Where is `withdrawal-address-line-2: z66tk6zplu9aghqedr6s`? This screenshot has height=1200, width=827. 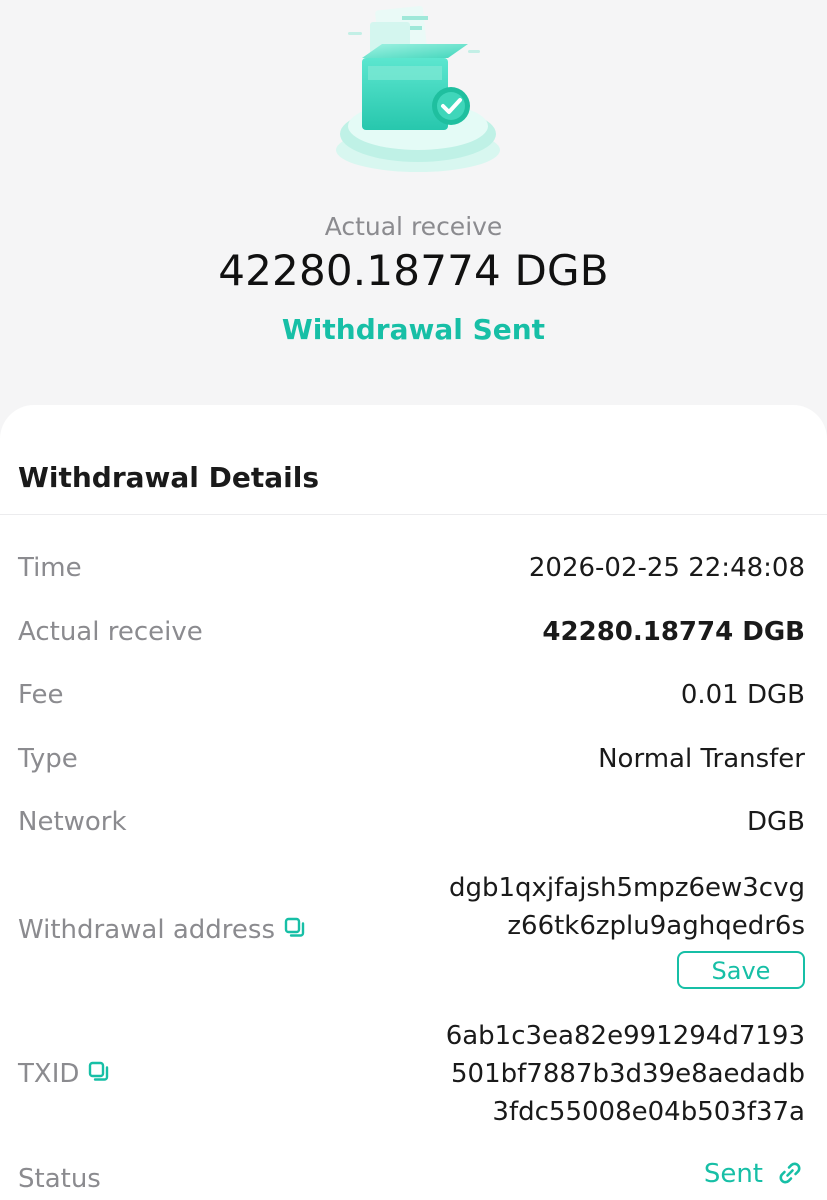
withdrawal-address-line-2: z66tk6zplu9aghqedr6s is located at coordinates (656, 926).